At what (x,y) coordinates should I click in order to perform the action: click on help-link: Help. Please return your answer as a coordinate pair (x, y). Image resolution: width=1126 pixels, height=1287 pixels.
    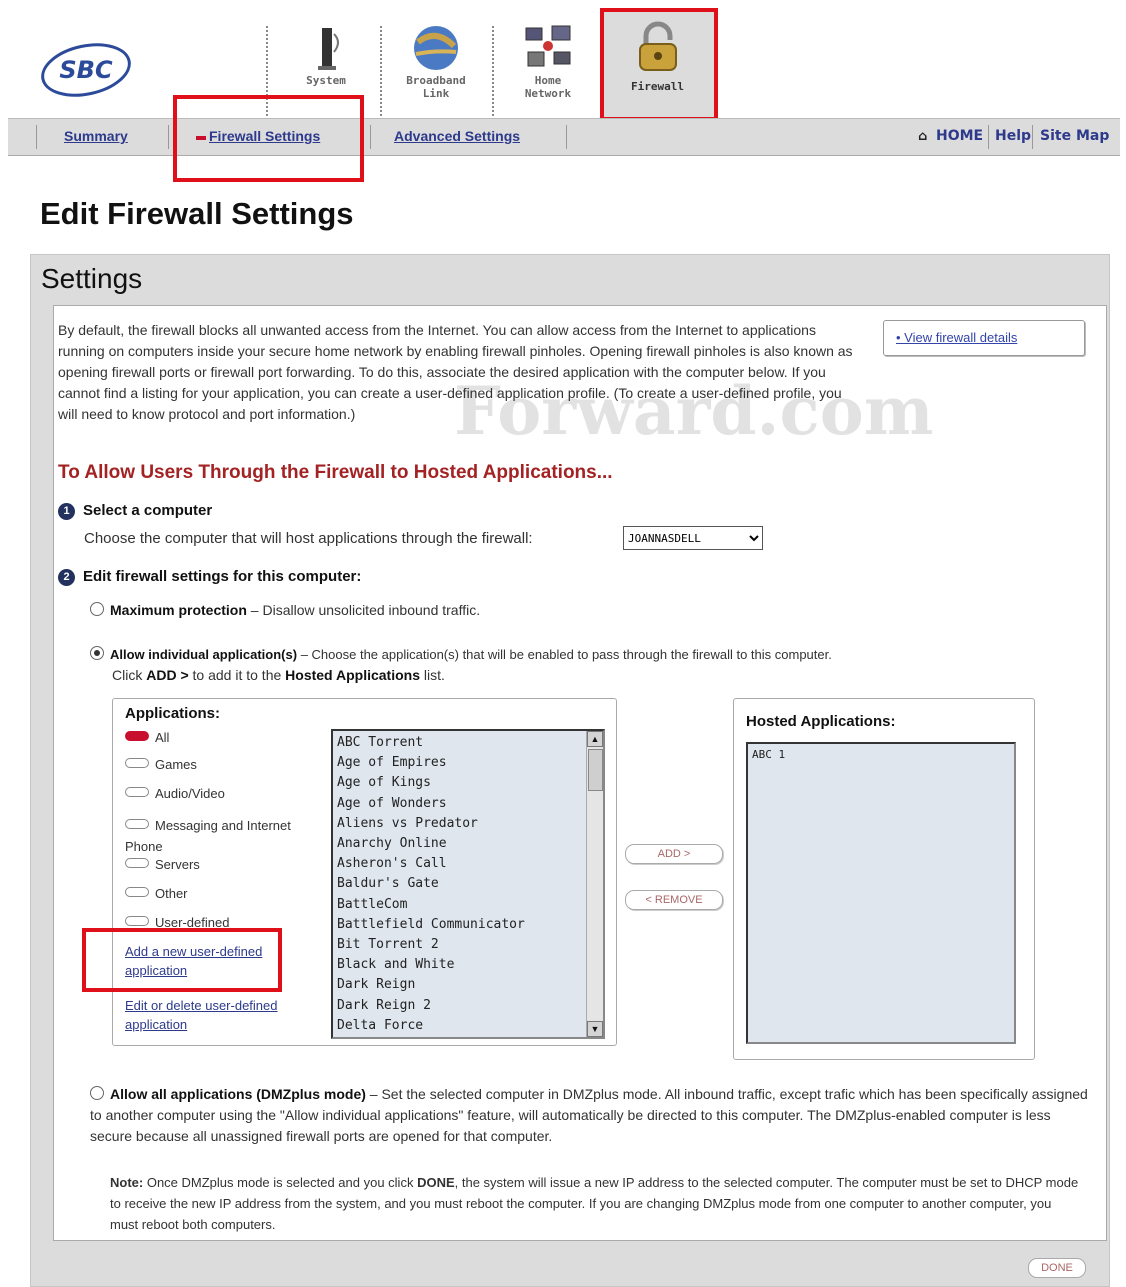
    Looking at the image, I should click on (1013, 136).